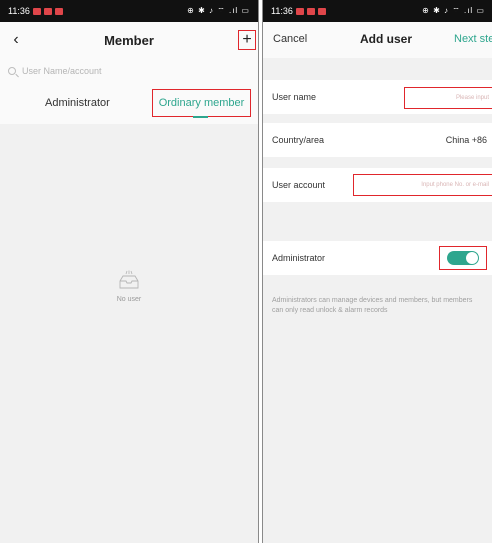  I want to click on country-value: China +86, so click(466, 140).